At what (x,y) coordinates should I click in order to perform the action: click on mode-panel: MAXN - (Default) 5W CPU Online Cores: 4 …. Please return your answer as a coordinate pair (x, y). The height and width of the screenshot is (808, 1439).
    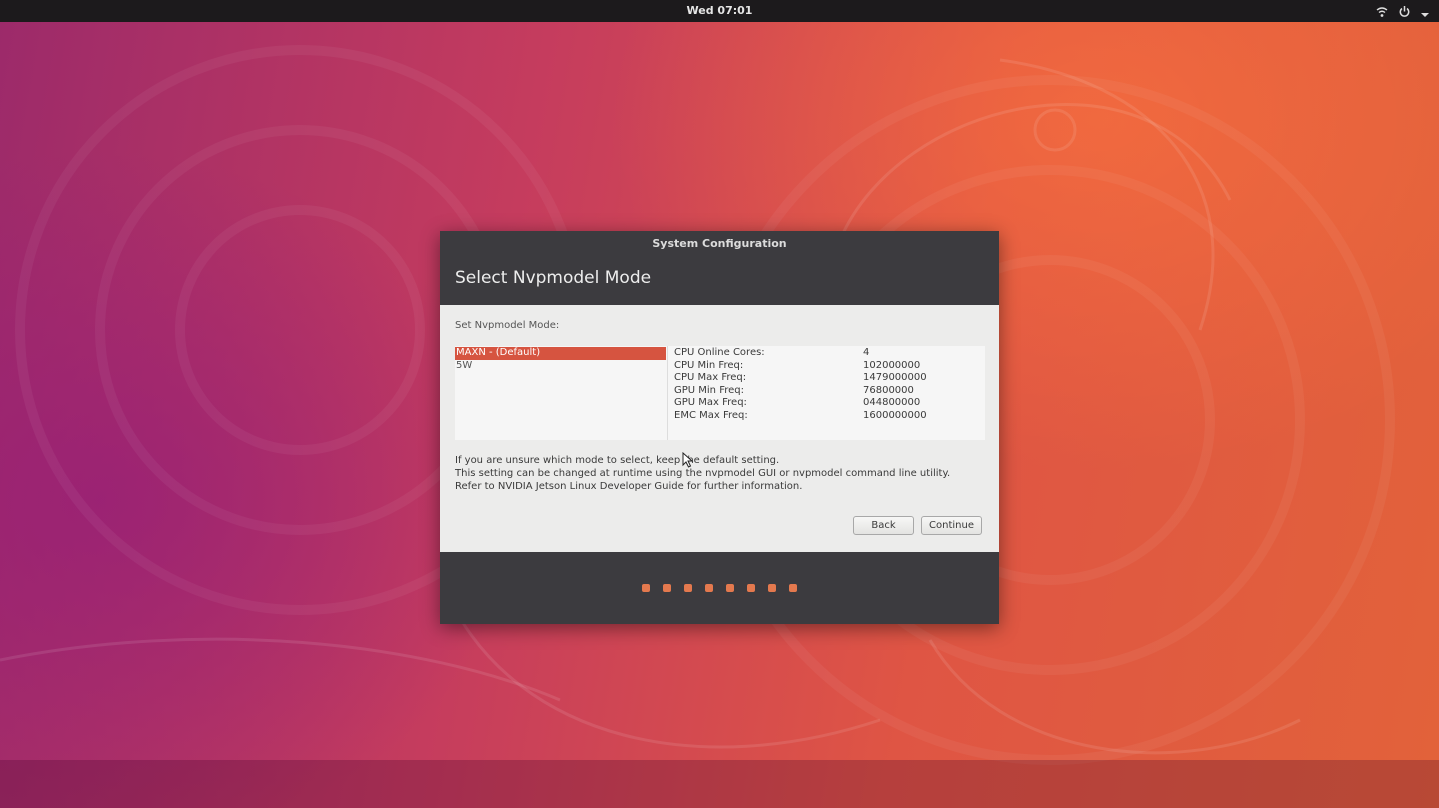
    Looking at the image, I should click on (720, 393).